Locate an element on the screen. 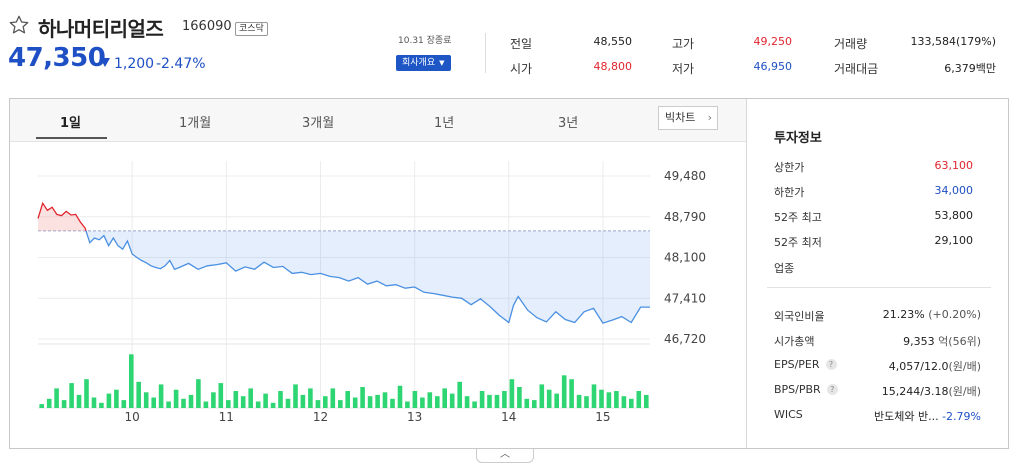 This screenshot has width=1019, height=470. y-tick-label: 49,480 is located at coordinates (685, 176).